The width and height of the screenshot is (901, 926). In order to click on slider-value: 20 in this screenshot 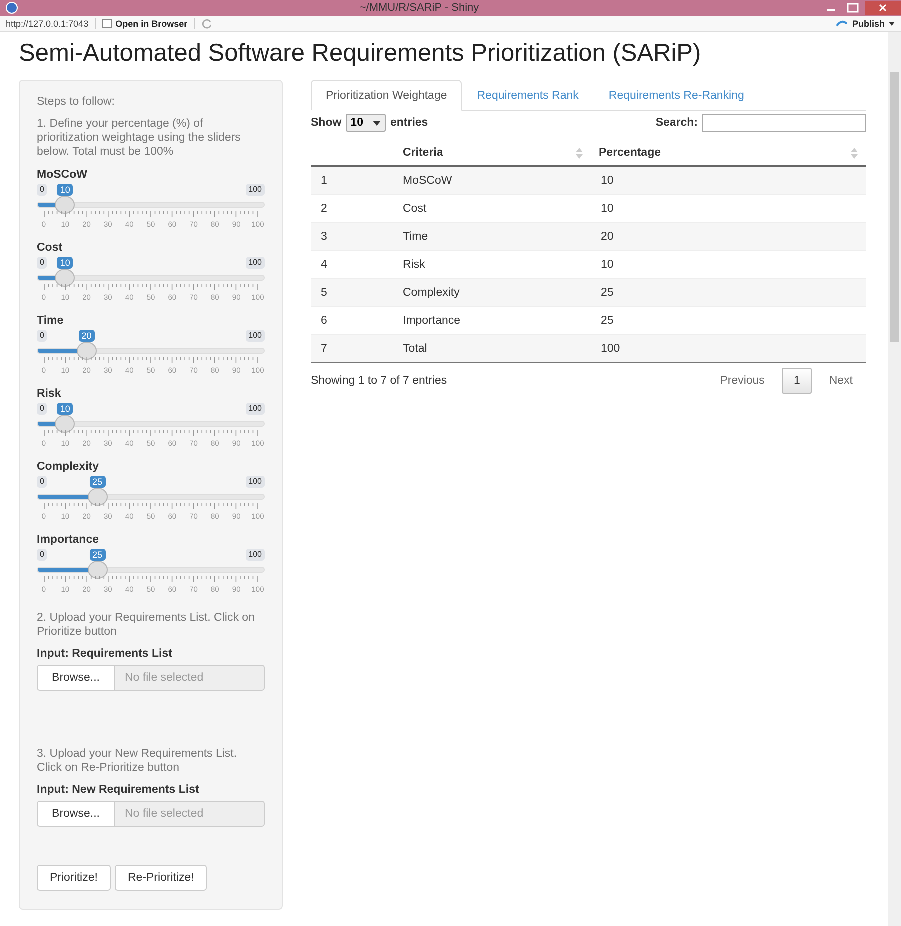, I will do `click(86, 336)`.